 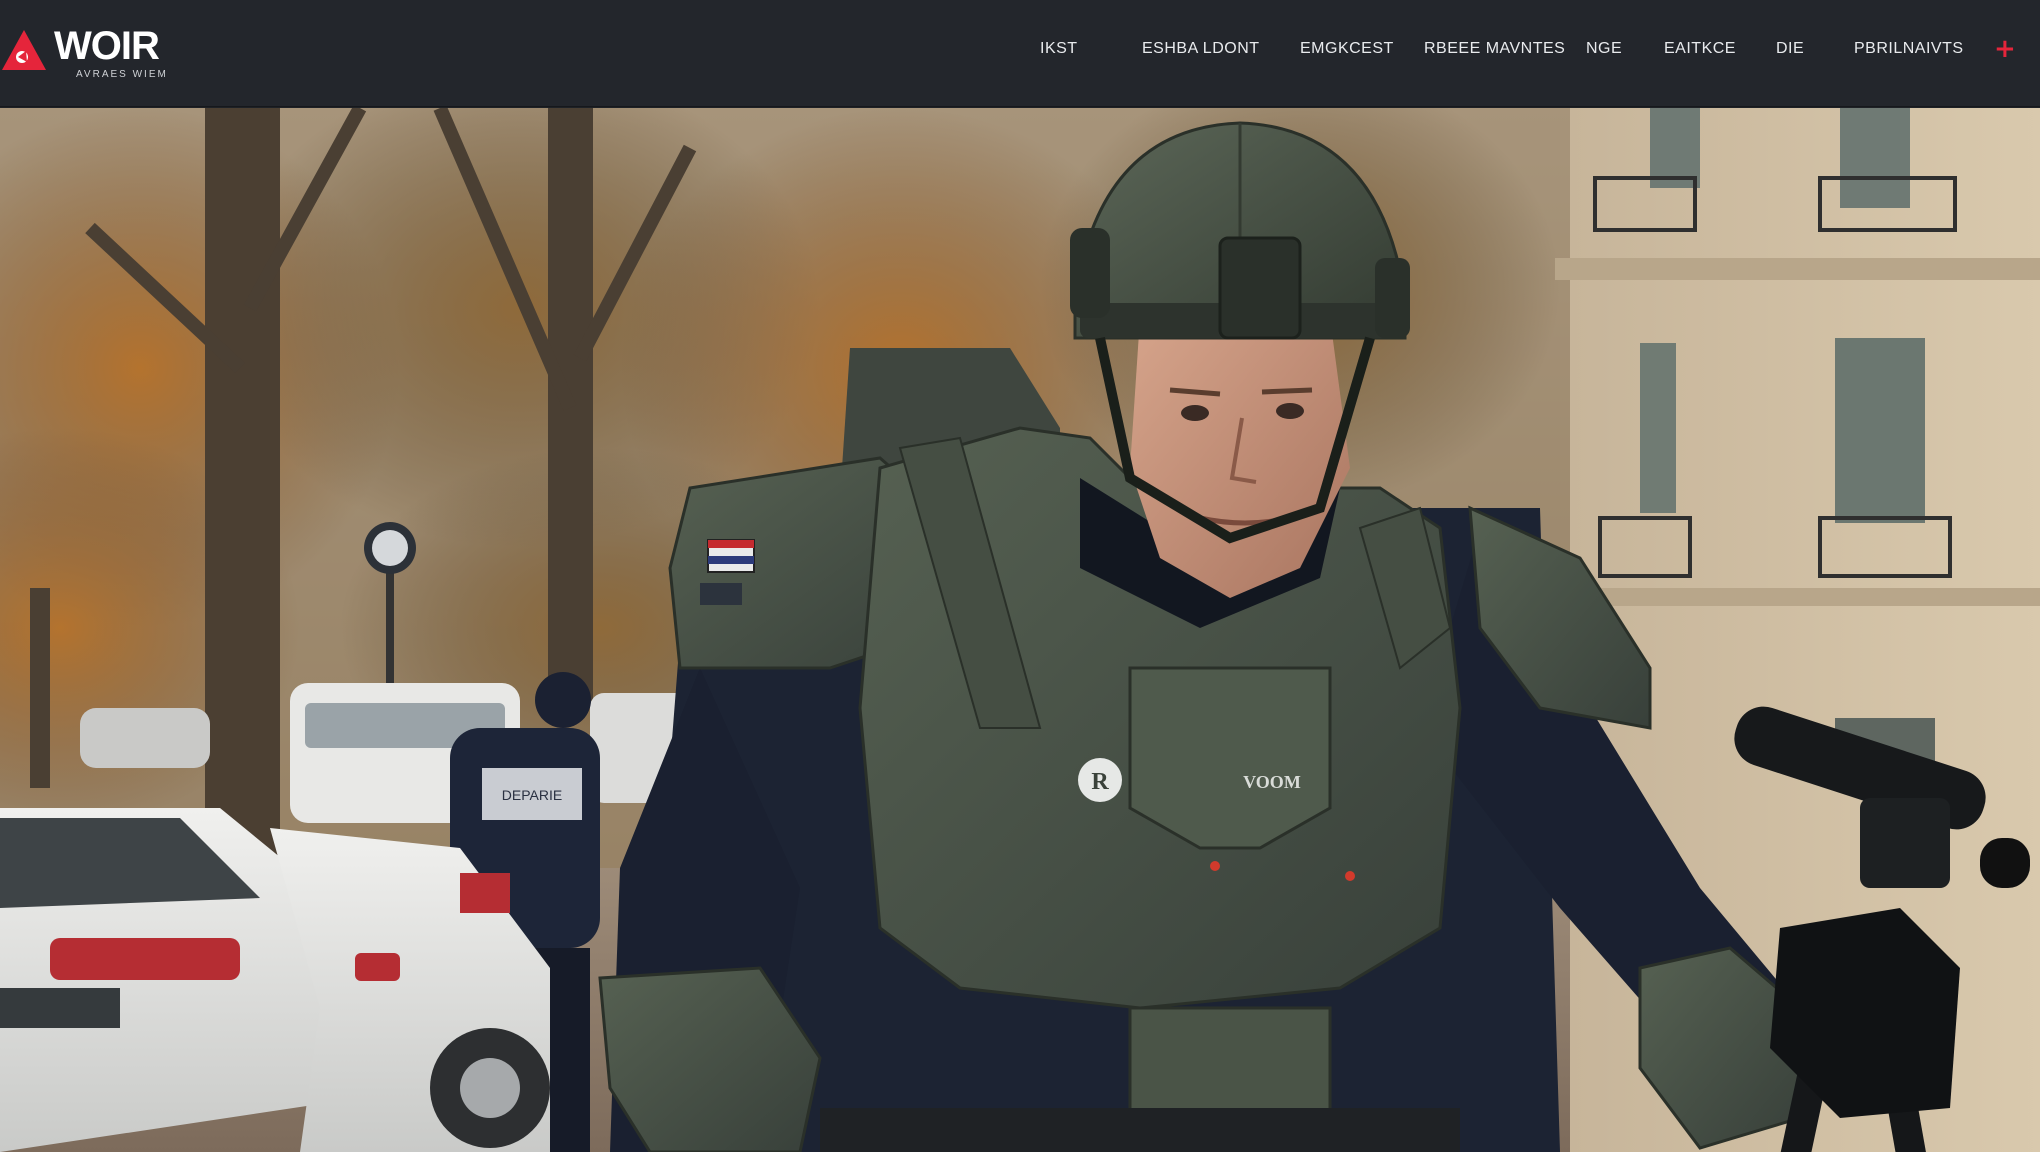 What do you see at coordinates (1700, 49) in the screenshot?
I see `nav-item-eaitkce: EAITKCE` at bounding box center [1700, 49].